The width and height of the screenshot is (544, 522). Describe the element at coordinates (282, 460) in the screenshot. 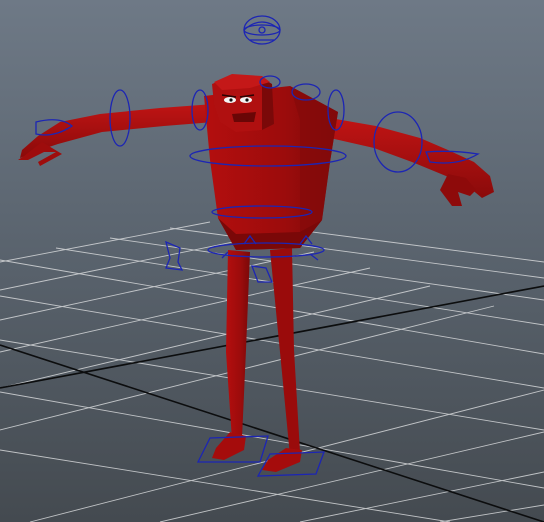

I see `right-foot` at that location.